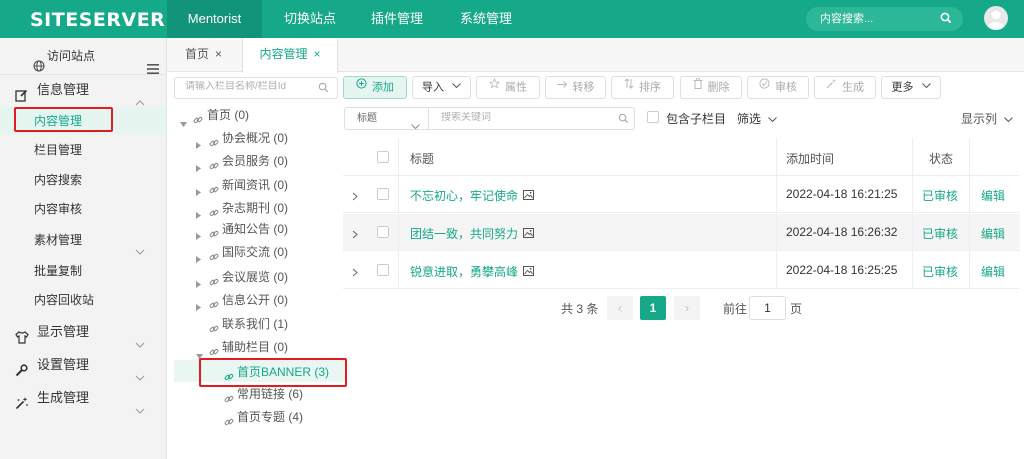  Describe the element at coordinates (757, 118) in the screenshot. I see `filter-dropdown: 筛选` at that location.